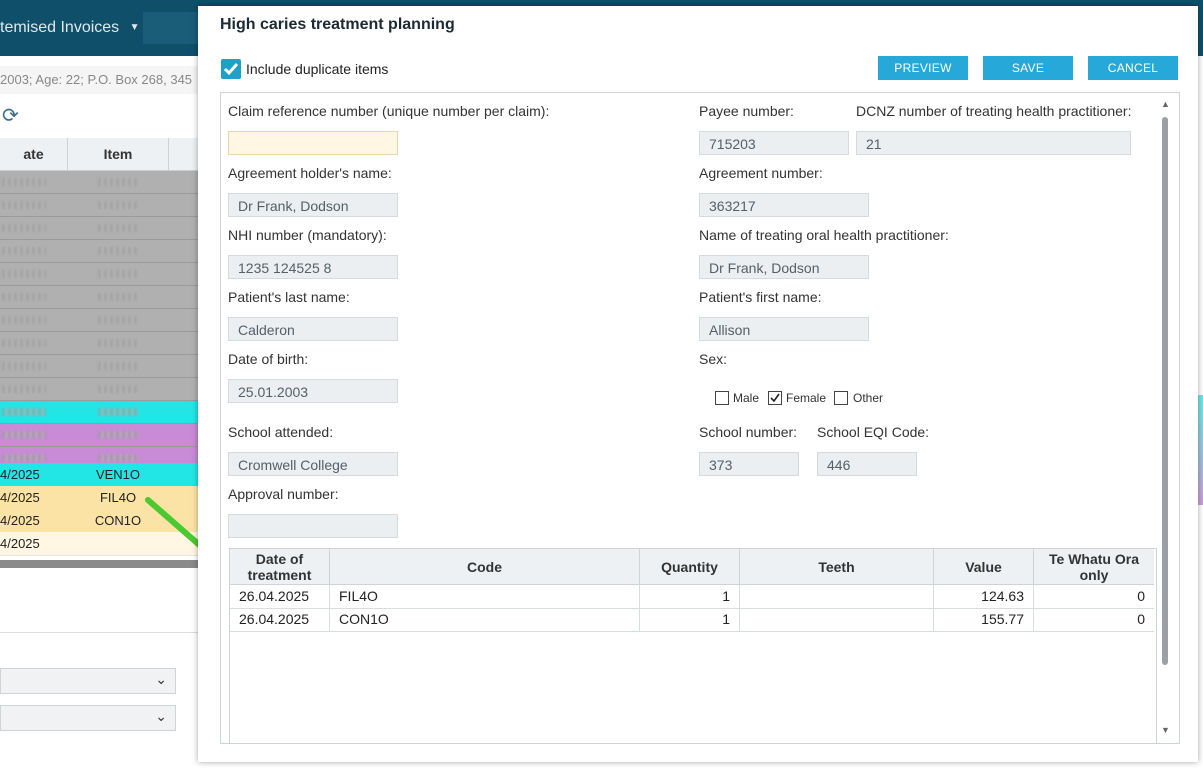 This screenshot has width=1203, height=768. What do you see at coordinates (784, 205) in the screenshot?
I see `agreement-number-field: 363217` at bounding box center [784, 205].